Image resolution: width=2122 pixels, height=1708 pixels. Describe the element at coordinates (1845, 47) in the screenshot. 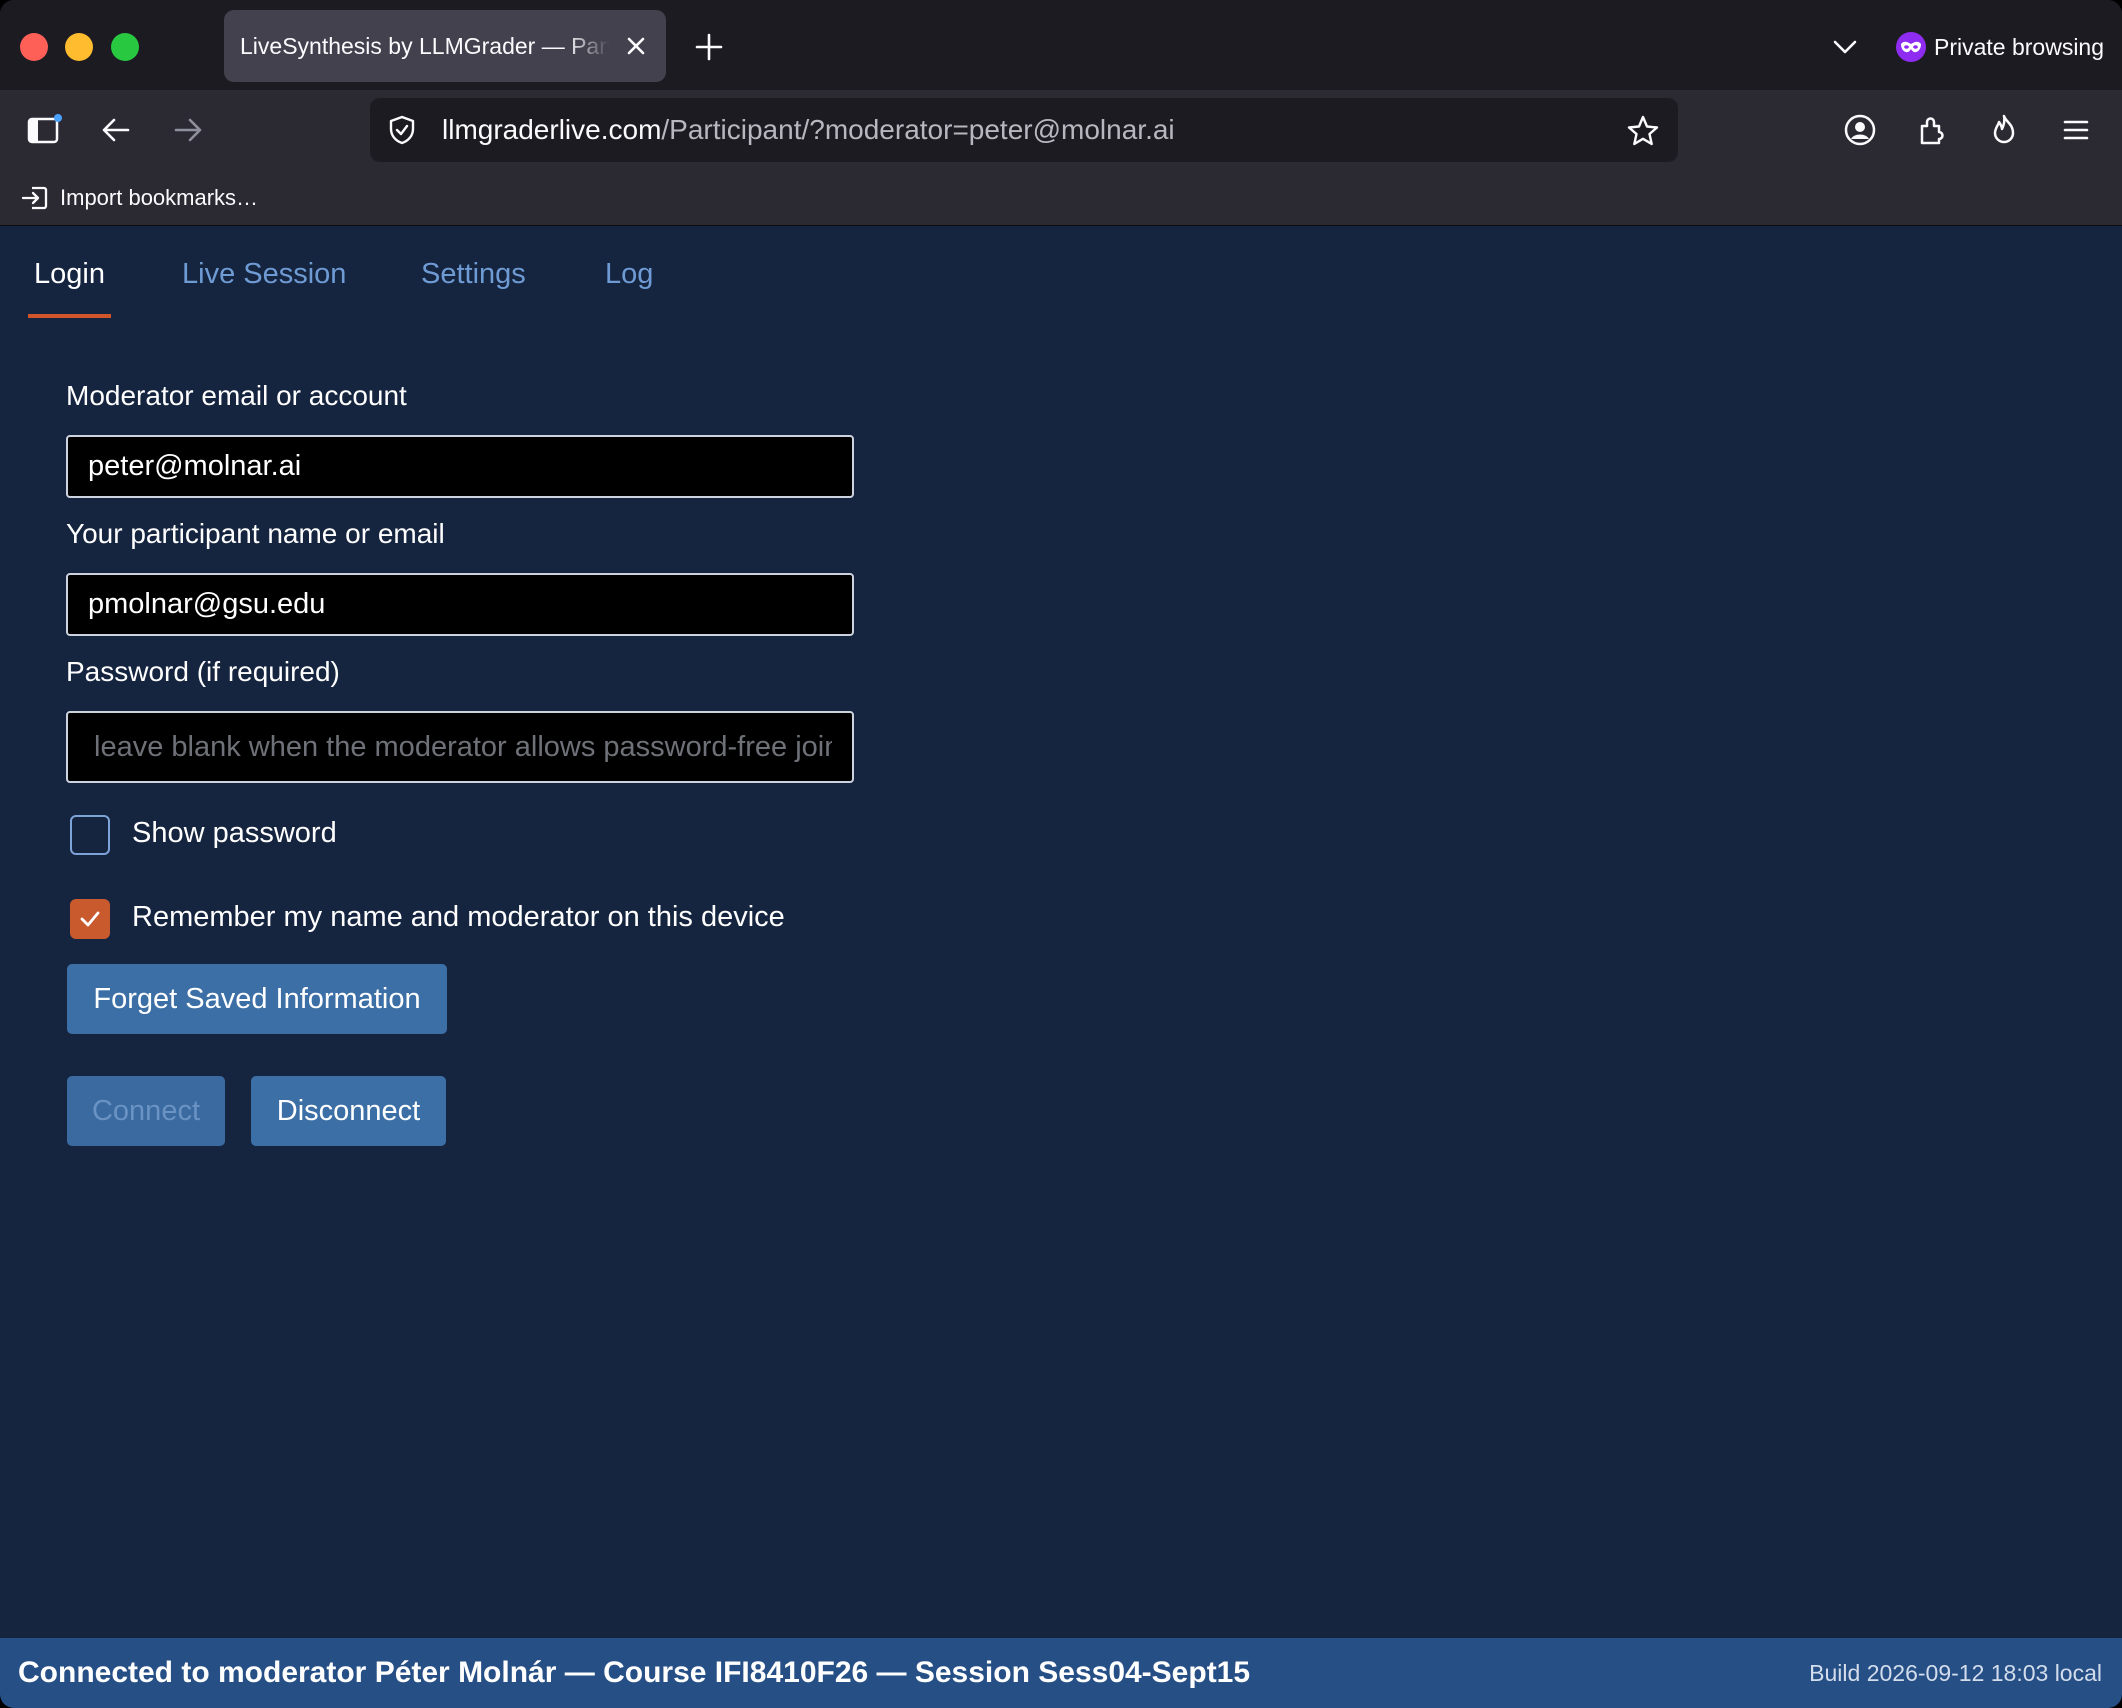

I see `chevron-down-icon` at that location.